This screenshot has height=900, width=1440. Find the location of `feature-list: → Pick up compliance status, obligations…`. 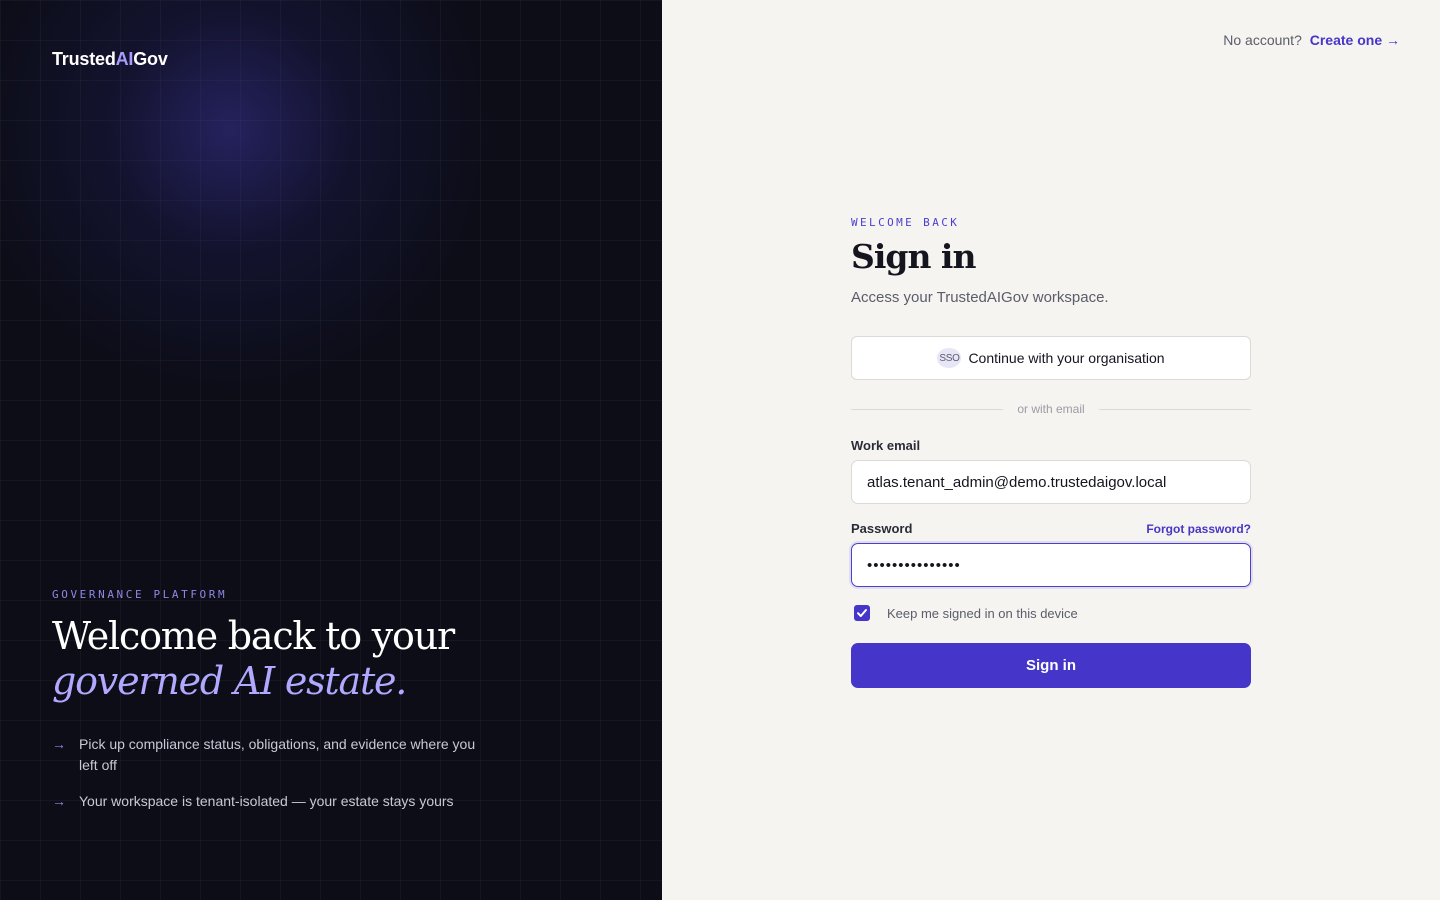

feature-list: → Pick up compliance status, obligations… is located at coordinates (272, 780).